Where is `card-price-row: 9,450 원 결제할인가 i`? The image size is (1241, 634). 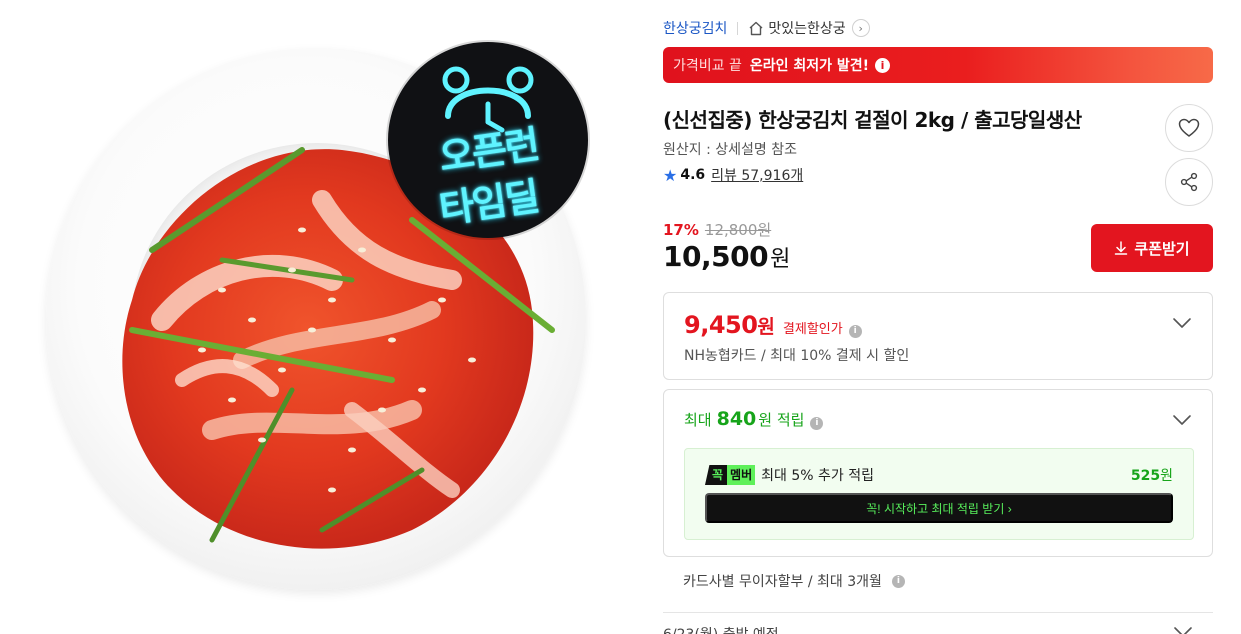
card-price-row: 9,450 원 결제할인가 i is located at coordinates (773, 325).